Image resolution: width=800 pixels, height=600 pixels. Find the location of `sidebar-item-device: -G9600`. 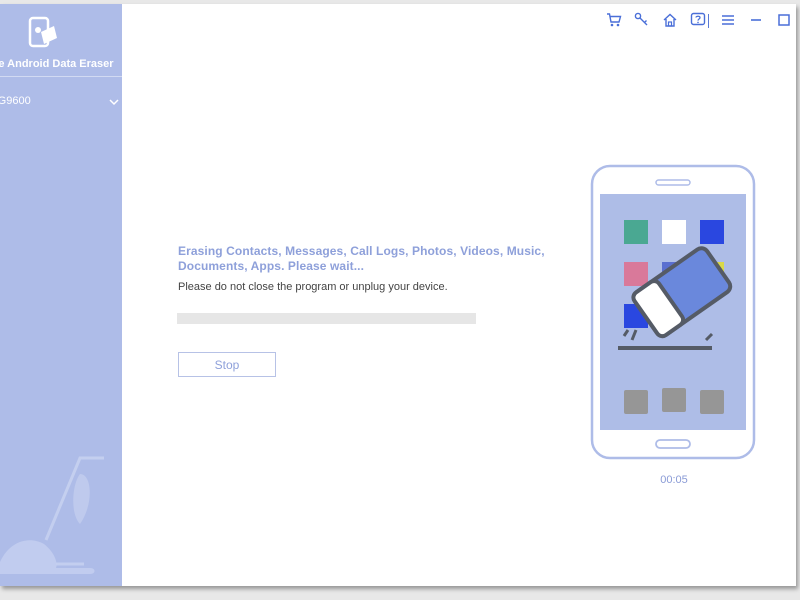

sidebar-item-device: -G9600 is located at coordinates (61, 103).